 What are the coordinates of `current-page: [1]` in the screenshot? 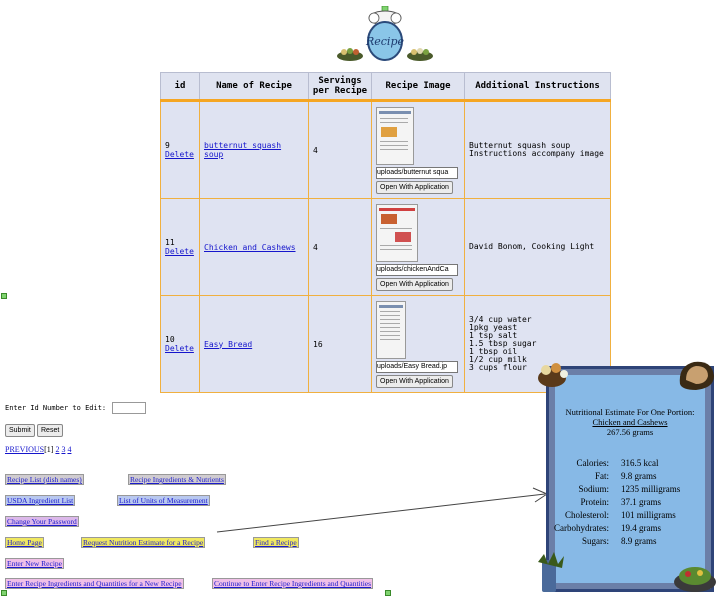 It's located at (49, 449).